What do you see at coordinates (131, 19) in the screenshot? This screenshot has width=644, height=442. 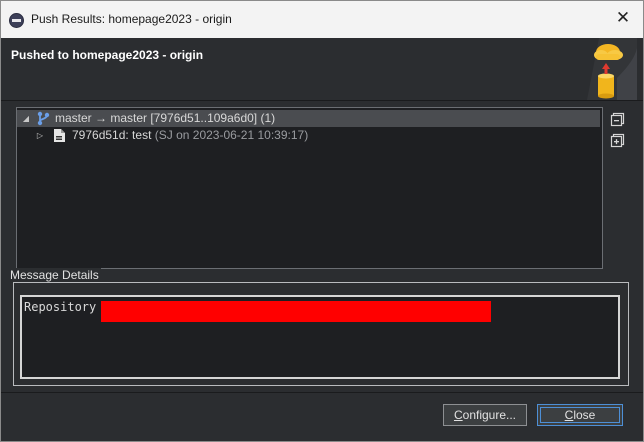 I see `window-title: Push Results: homepage2023 - origin` at bounding box center [131, 19].